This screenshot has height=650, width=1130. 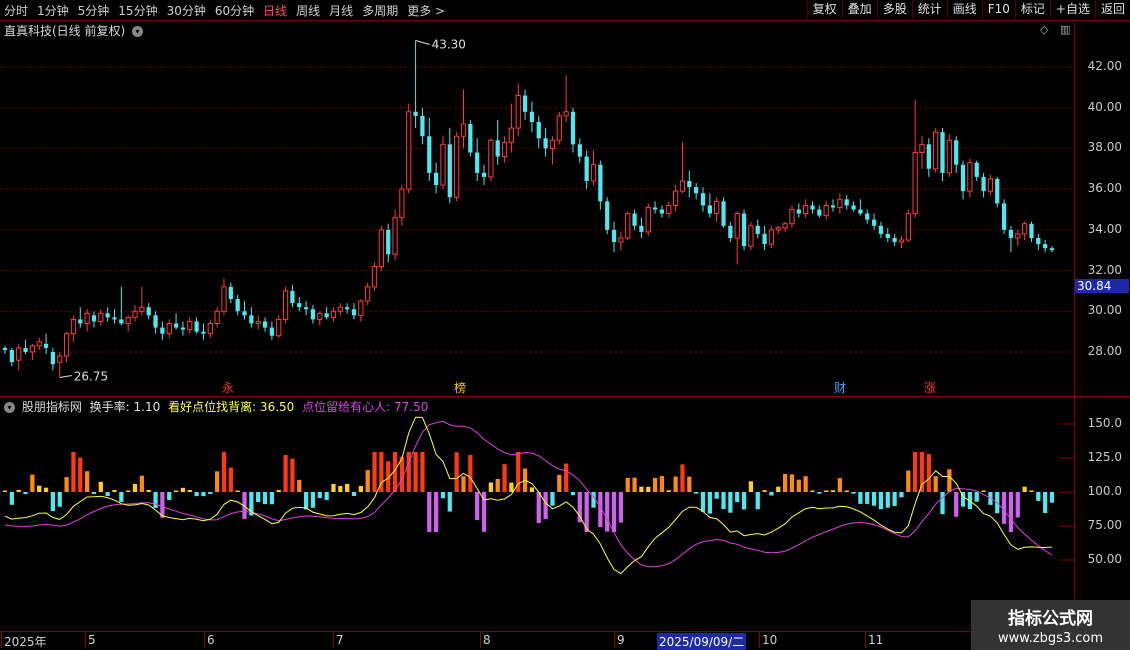 I want to click on period-tab-2: 5分钟, so click(x=94, y=11).